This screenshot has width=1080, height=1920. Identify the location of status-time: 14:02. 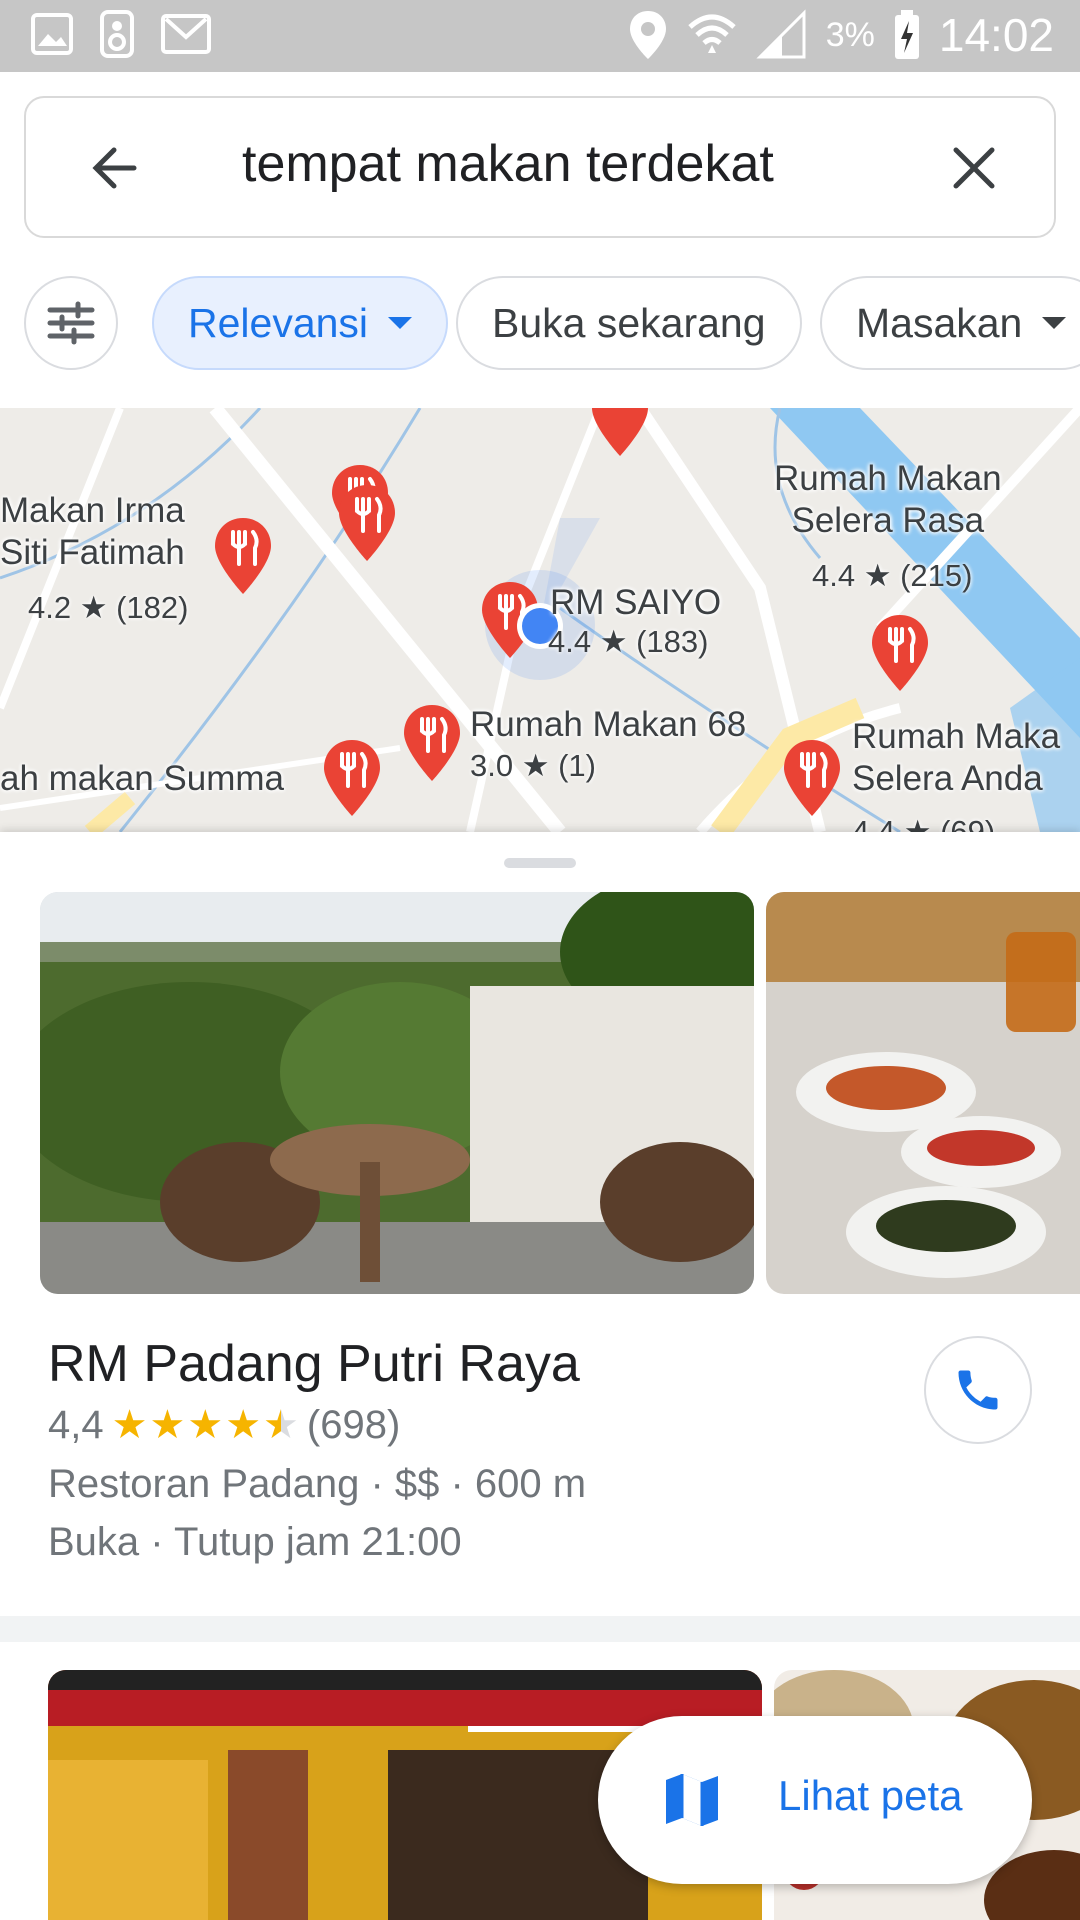
(996, 35).